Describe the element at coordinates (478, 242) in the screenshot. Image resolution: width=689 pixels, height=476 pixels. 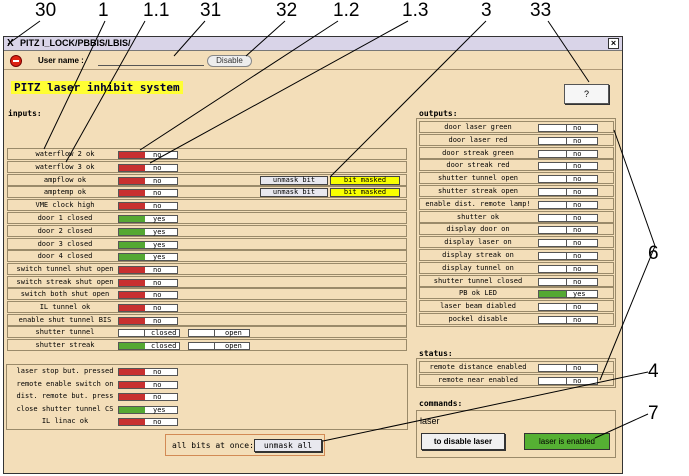
I see `output-label: display laser on` at that location.